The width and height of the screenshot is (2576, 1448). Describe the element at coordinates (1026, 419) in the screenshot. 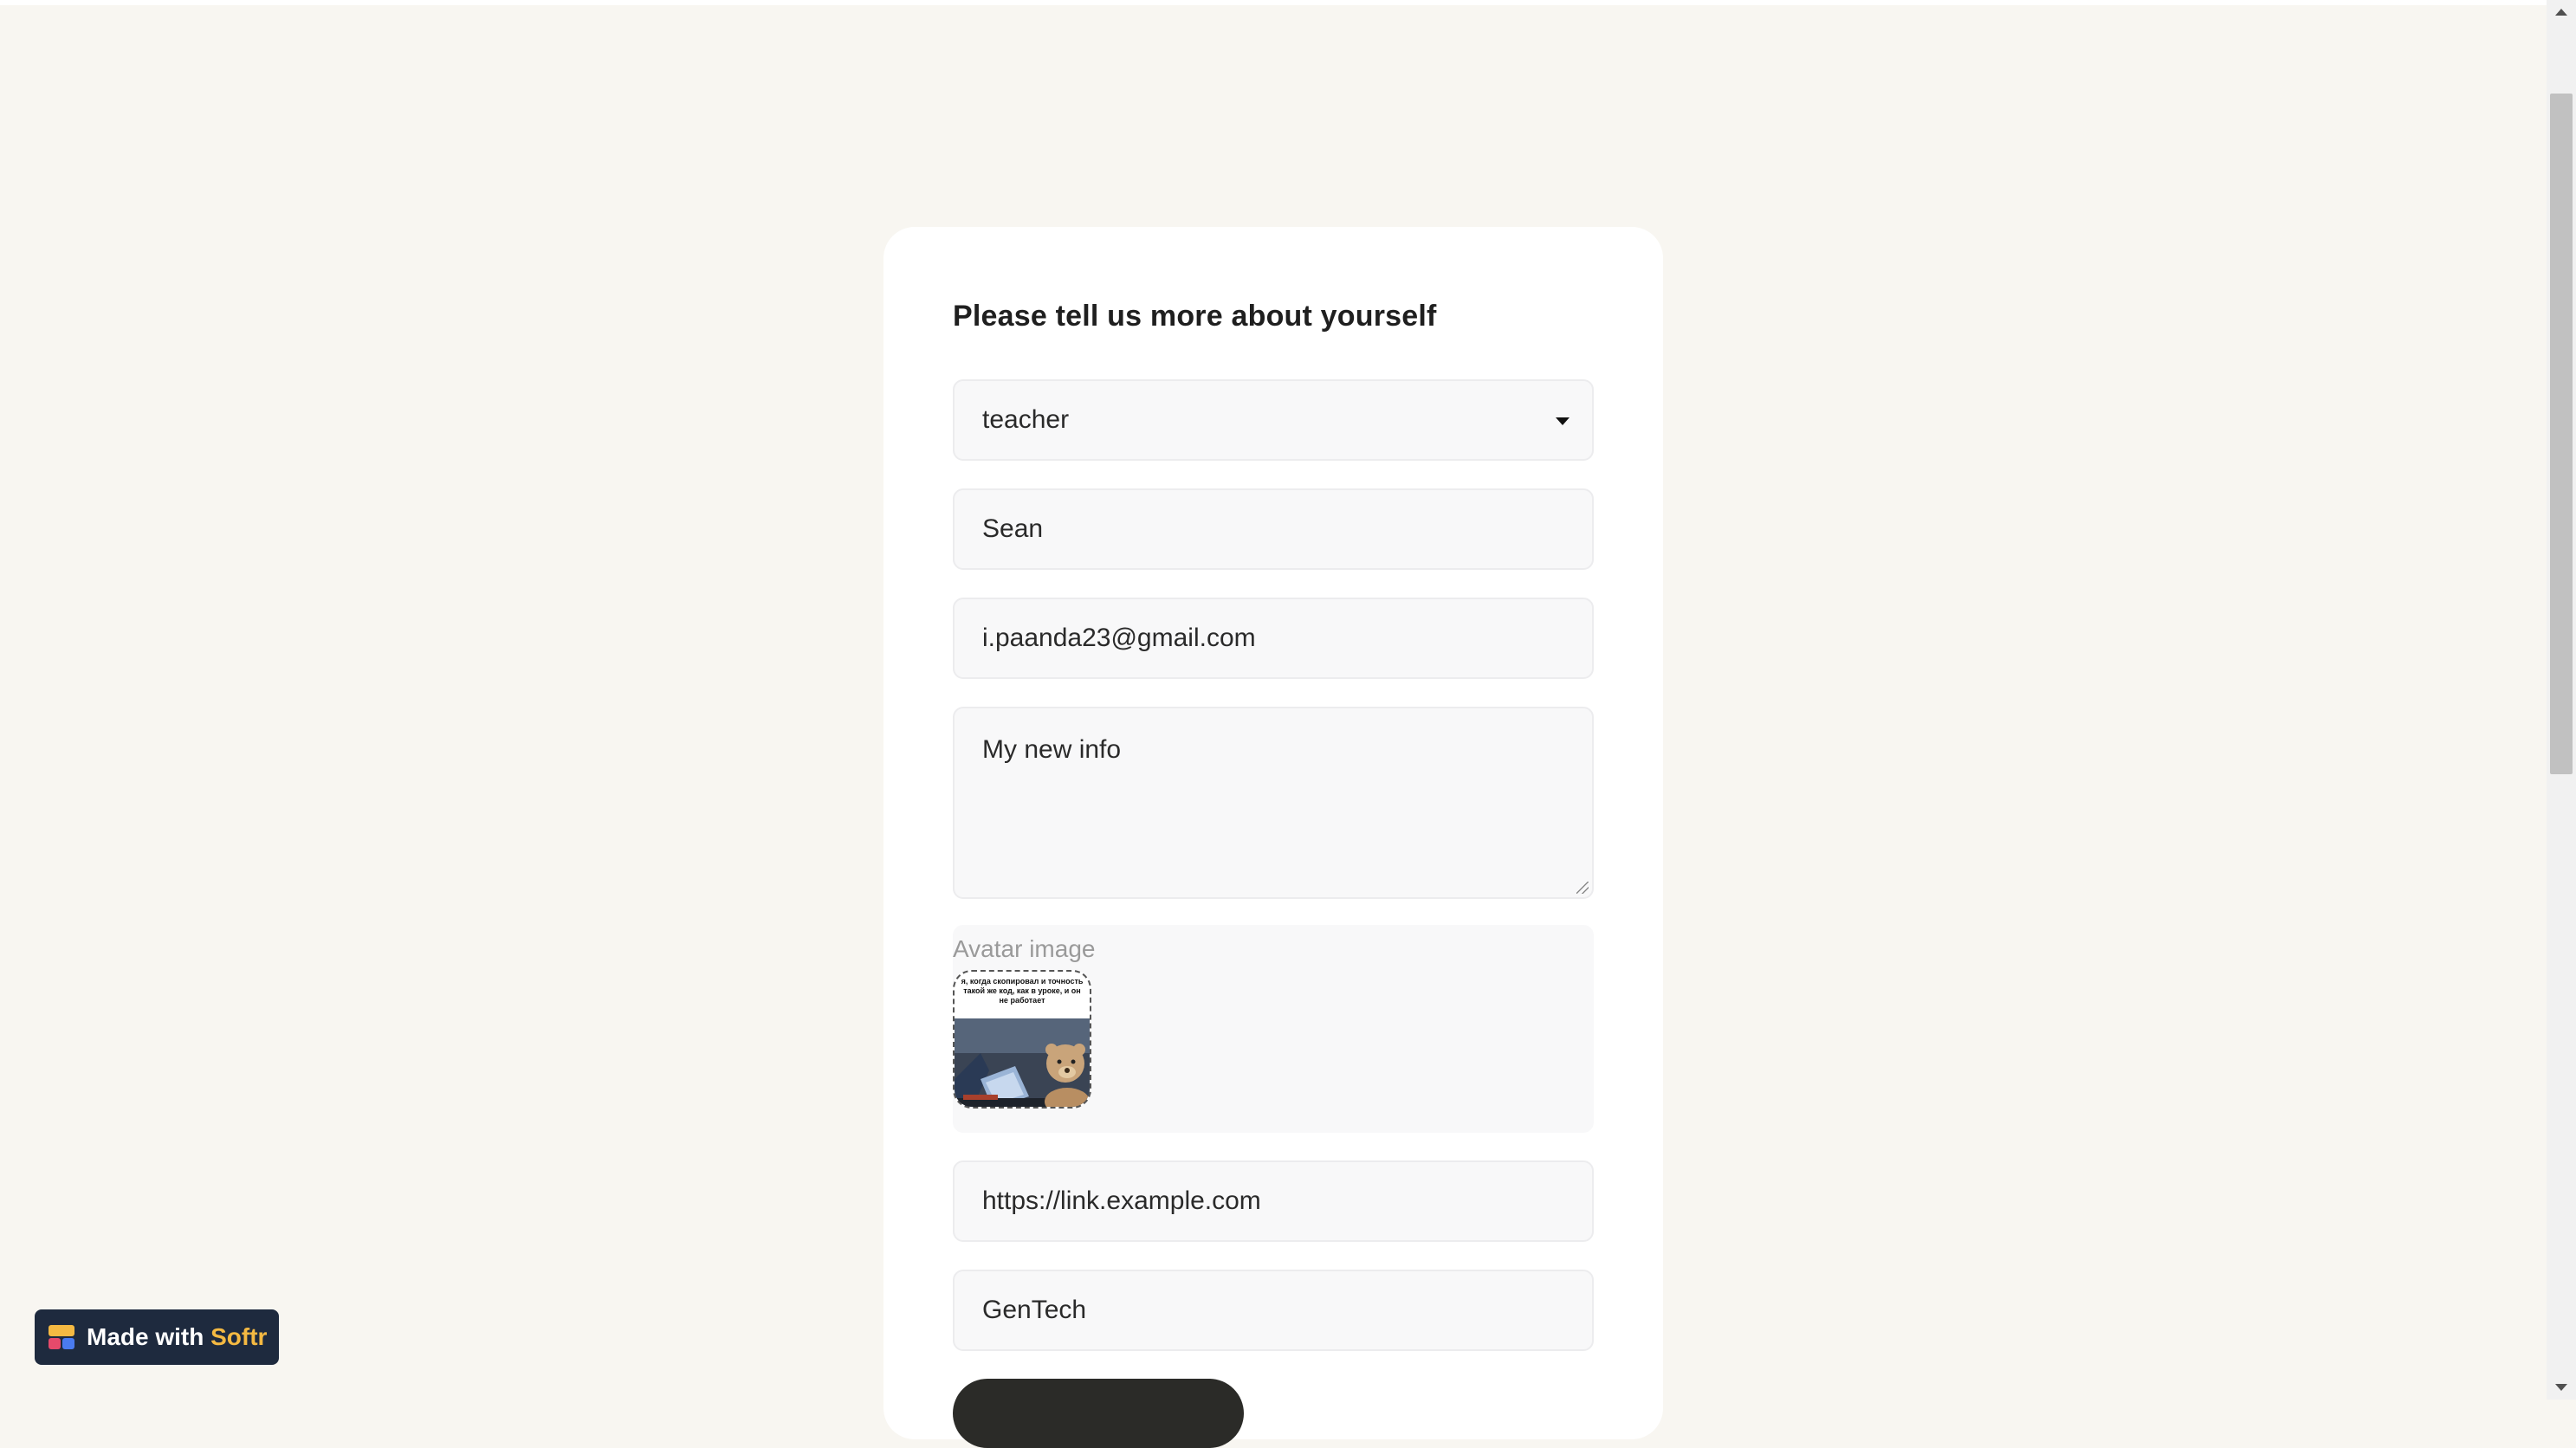

I see `role-select-value: teacher` at that location.